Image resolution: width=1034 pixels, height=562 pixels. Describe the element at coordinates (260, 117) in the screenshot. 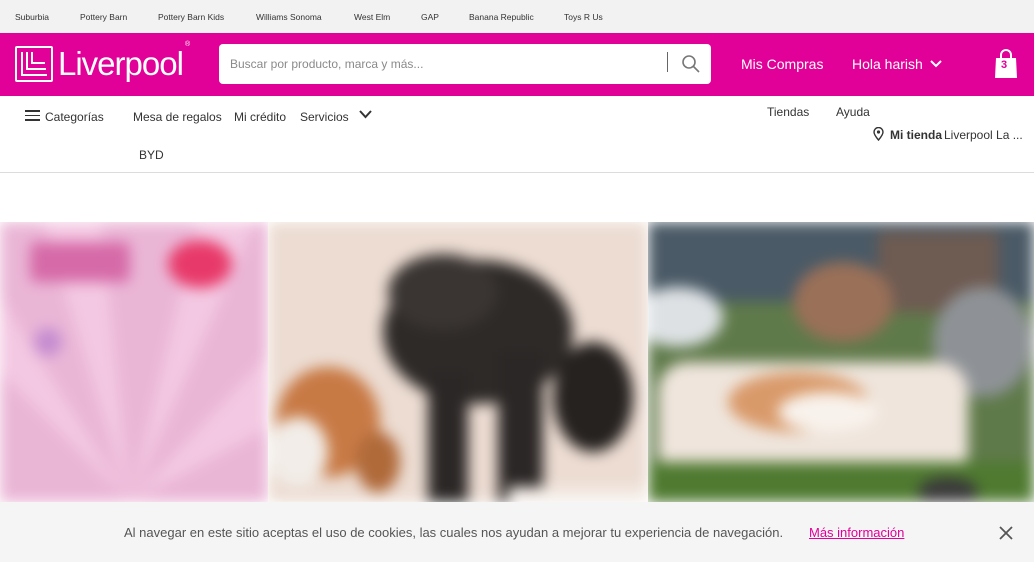

I see `nav-mi-credito: Mi crédito` at that location.